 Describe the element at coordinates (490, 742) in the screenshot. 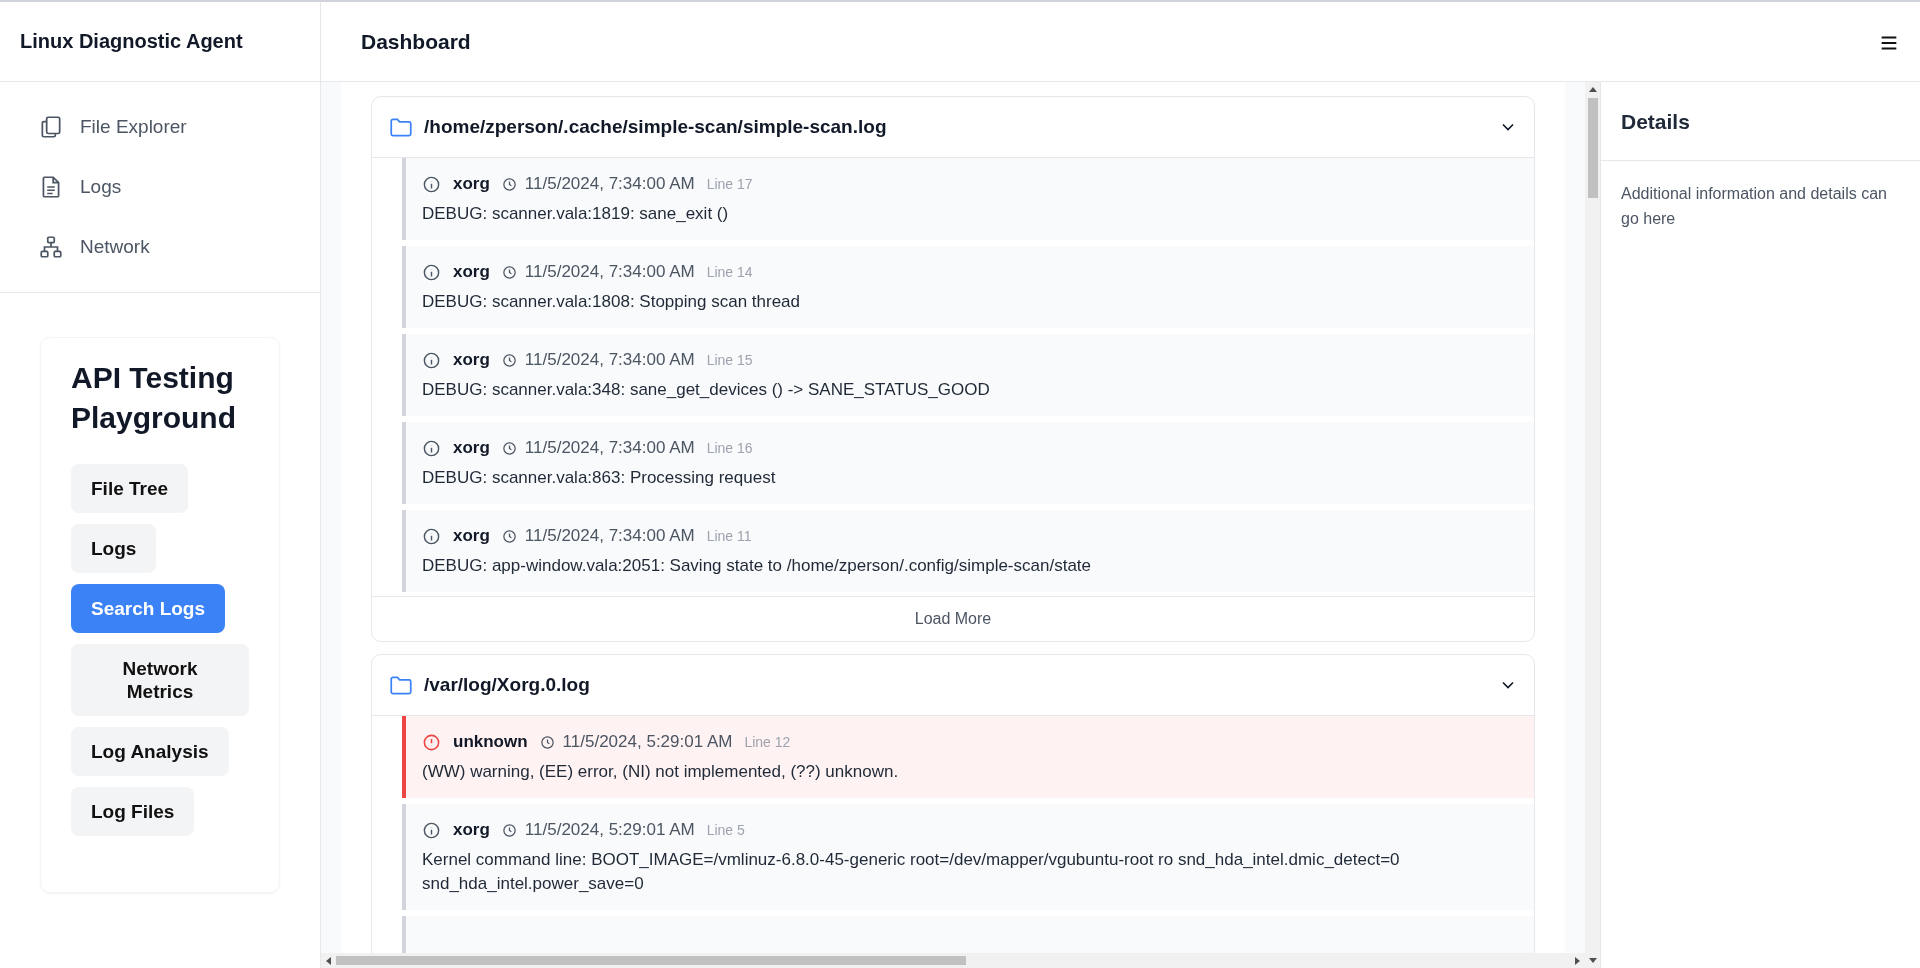

I see `log-source: unknown` at that location.